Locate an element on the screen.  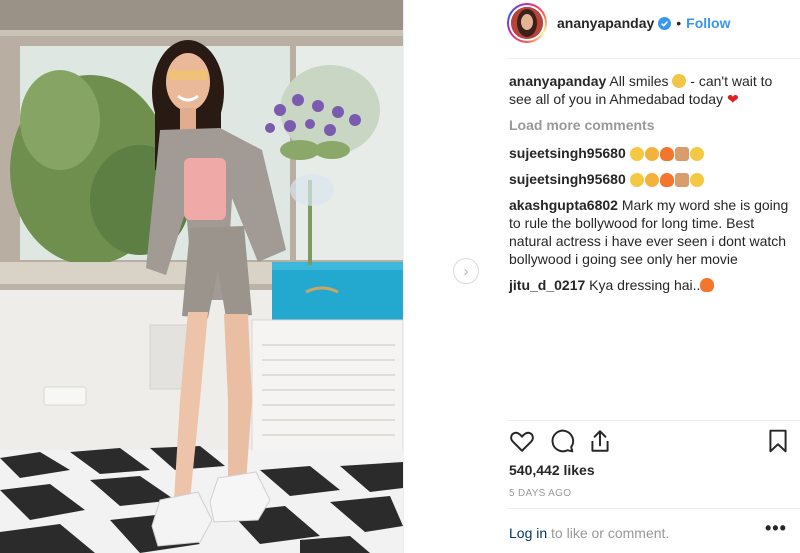
next-photo-button: › is located at coordinates (466, 271).